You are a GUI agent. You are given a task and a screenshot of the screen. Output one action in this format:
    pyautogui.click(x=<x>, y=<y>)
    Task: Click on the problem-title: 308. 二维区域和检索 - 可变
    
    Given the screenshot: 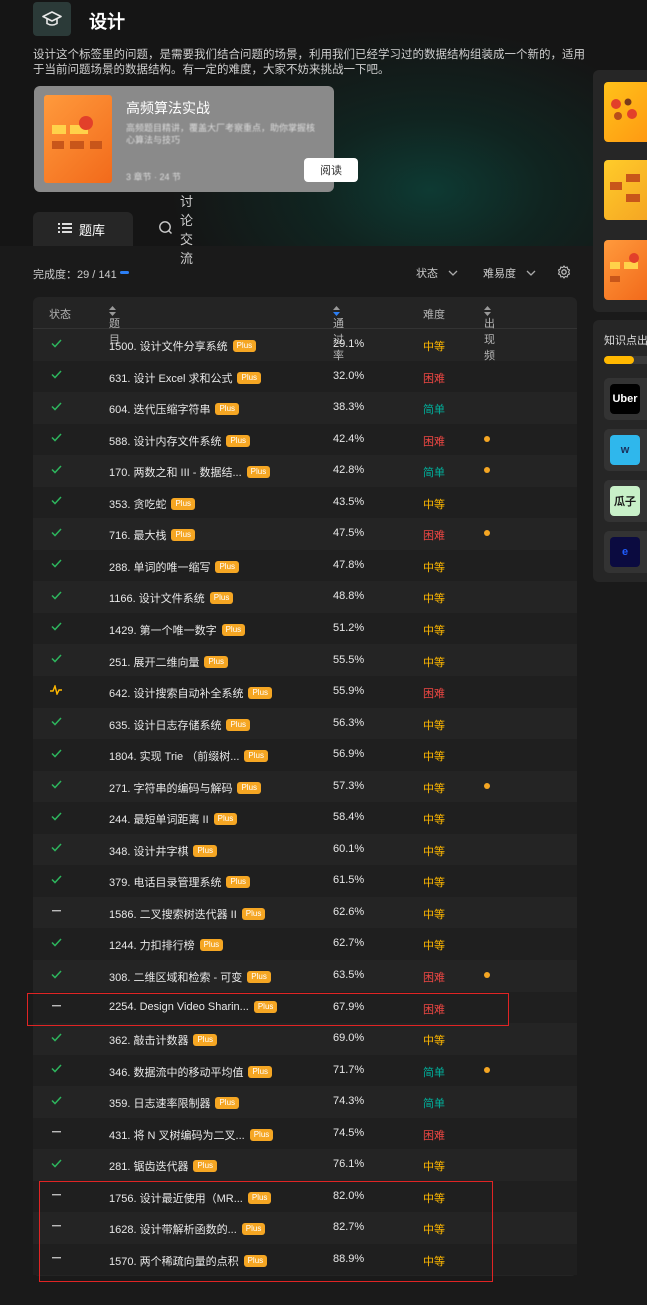 What is the action you would take?
    pyautogui.click(x=176, y=978)
    